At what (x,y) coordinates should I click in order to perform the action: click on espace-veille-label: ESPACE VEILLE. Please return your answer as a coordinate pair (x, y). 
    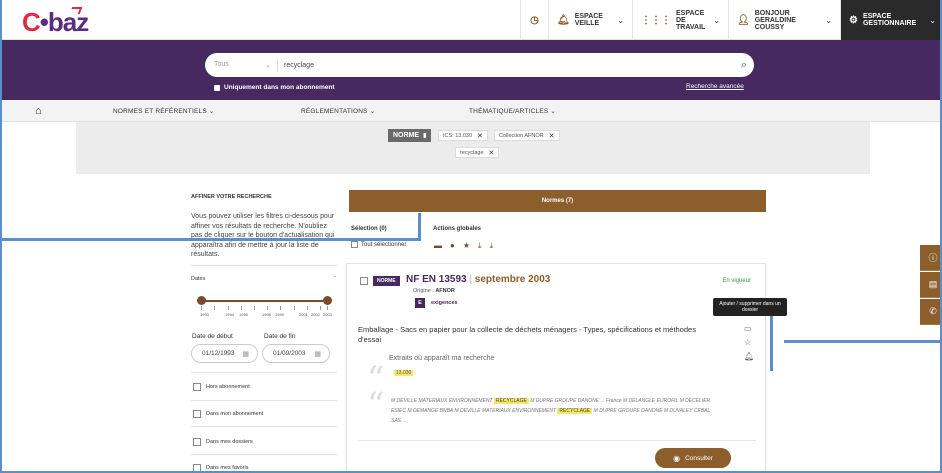
    Looking at the image, I should click on (588, 20).